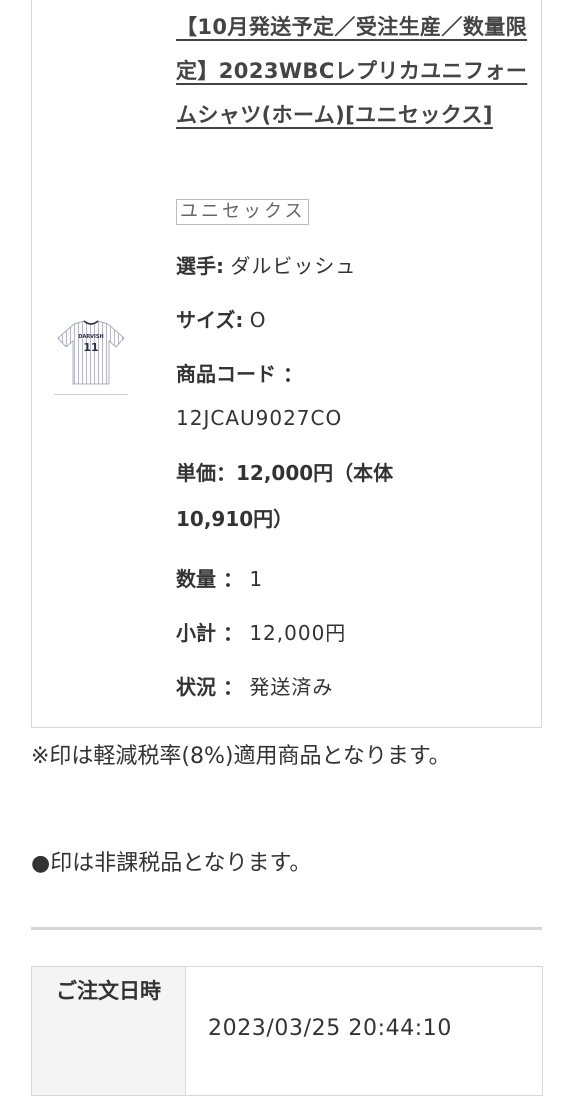 Image resolution: width=575 pixels, height=1096 pixels. Describe the element at coordinates (200, 266) in the screenshot. I see `player-label: 選手:` at that location.